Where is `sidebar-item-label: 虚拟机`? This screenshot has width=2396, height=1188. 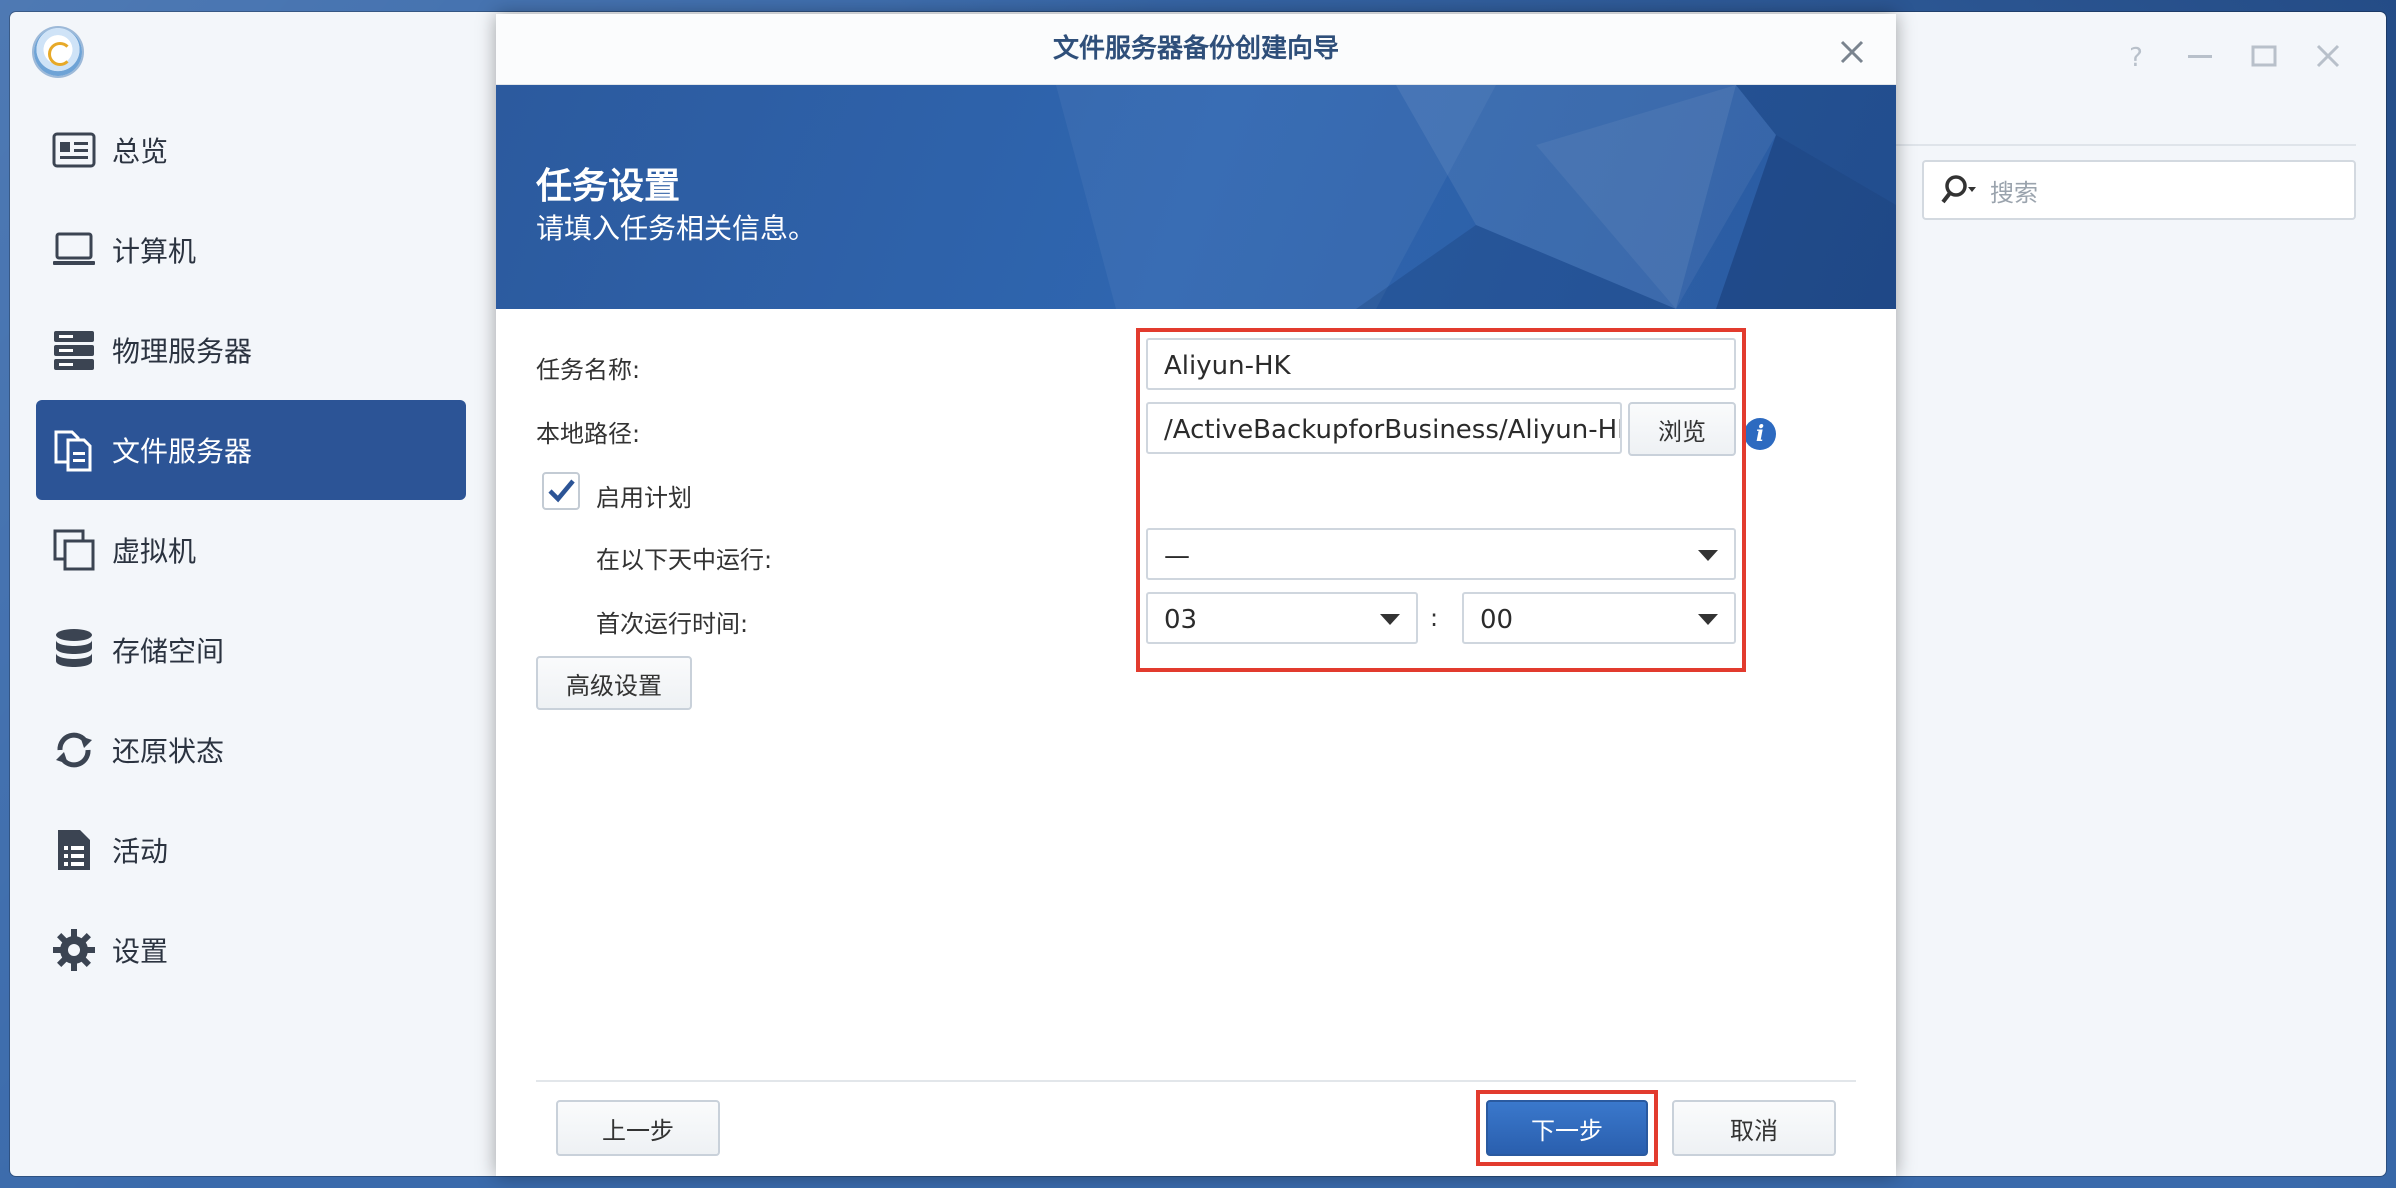
sidebar-item-label: 虚拟机 is located at coordinates (154, 551).